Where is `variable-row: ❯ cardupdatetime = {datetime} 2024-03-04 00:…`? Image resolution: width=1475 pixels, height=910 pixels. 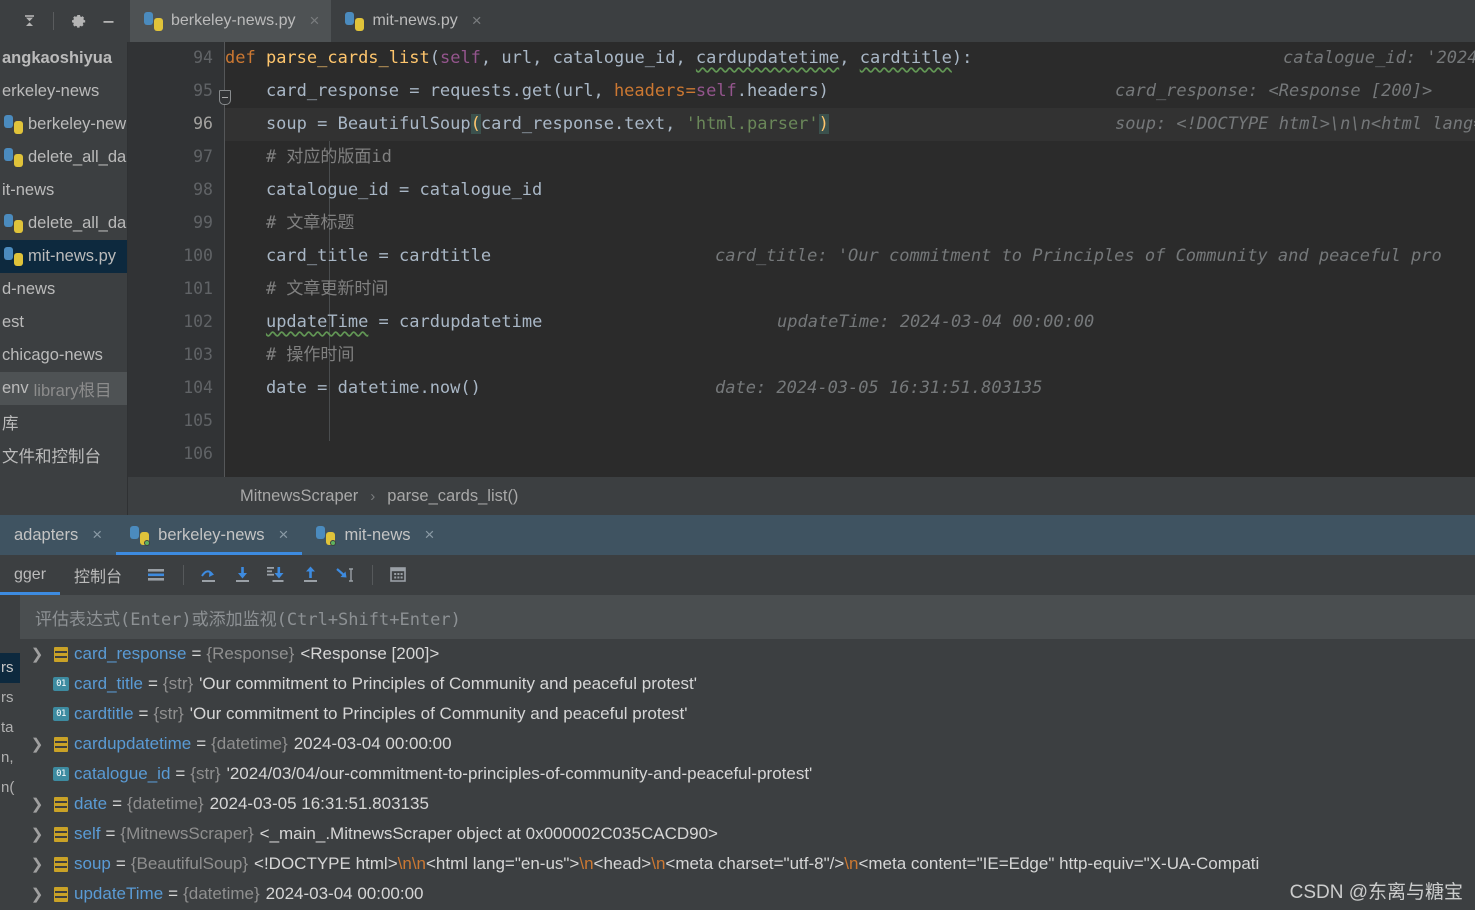
variable-row: ❯ cardupdatetime = {datetime} 2024-03-04 00:… is located at coordinates (747, 744).